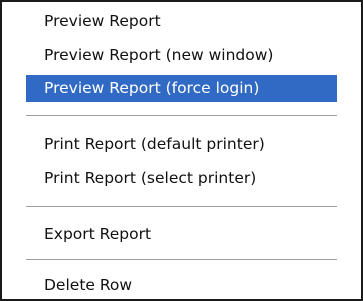 The image size is (363, 301). I want to click on menu-item-delete-row: Delete Row, so click(181, 285).